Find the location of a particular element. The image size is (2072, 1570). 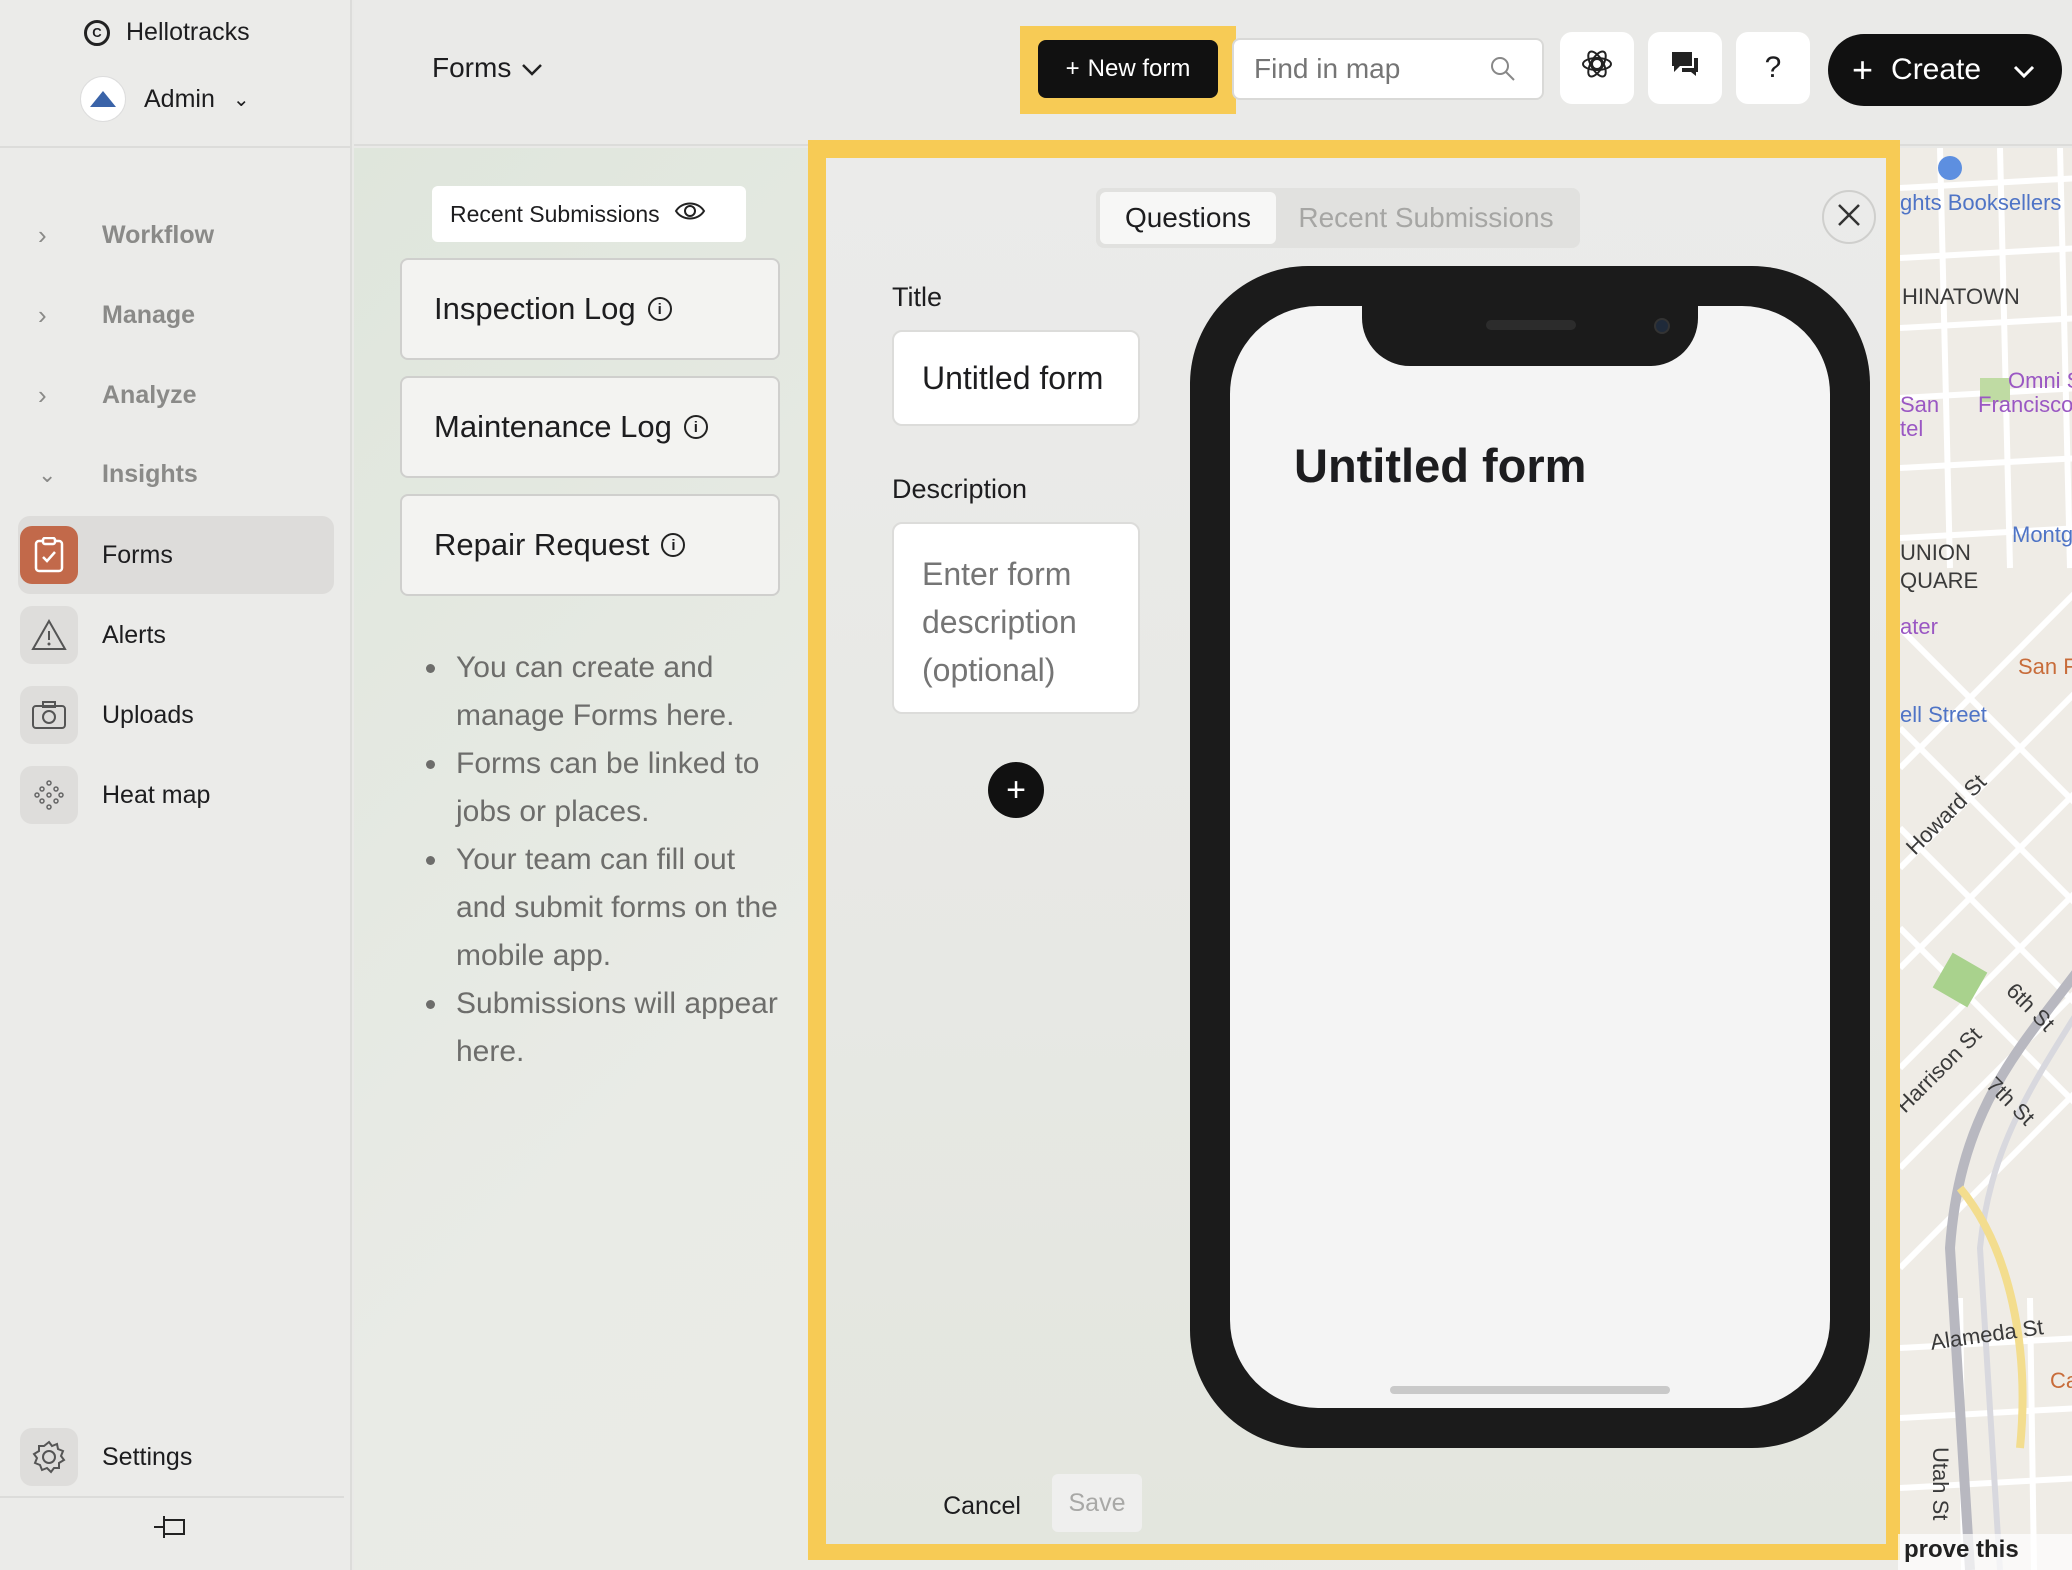

sidebar-item-alerts: Alerts is located at coordinates (176, 635).